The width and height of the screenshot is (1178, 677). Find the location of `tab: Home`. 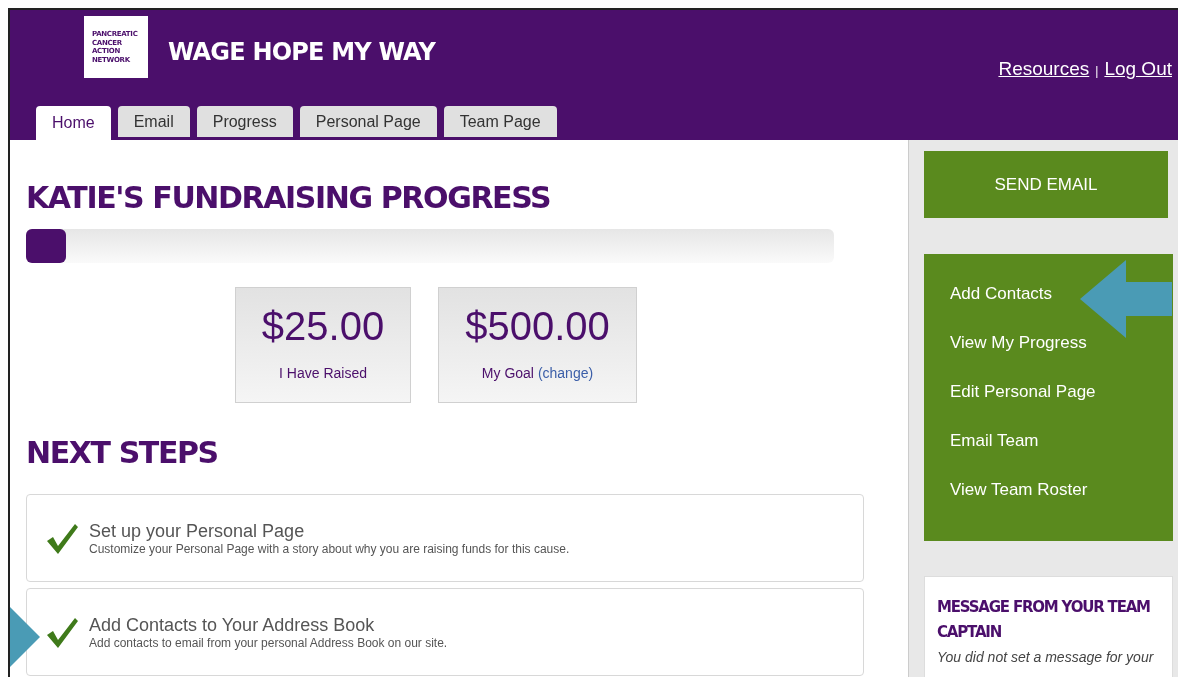

tab: Home is located at coordinates (73, 123).